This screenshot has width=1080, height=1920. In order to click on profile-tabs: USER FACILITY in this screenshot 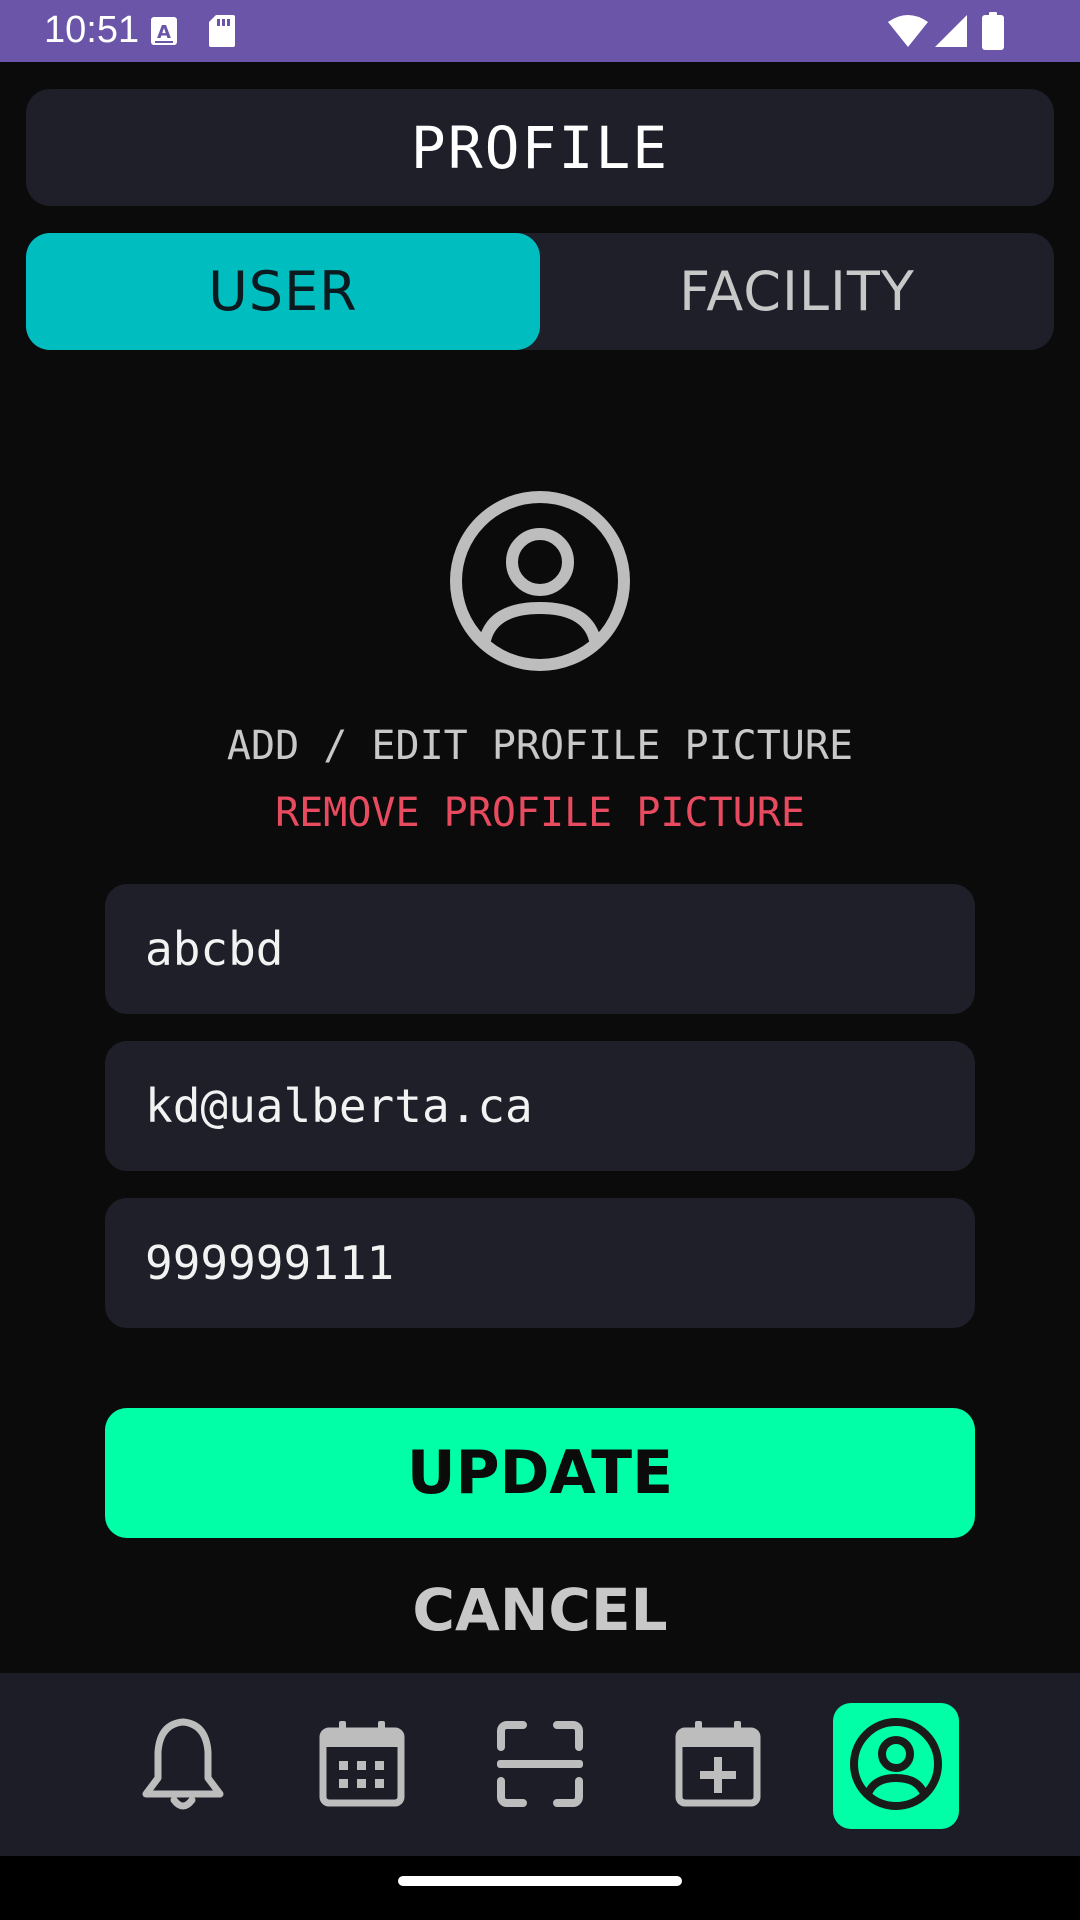, I will do `click(540, 291)`.